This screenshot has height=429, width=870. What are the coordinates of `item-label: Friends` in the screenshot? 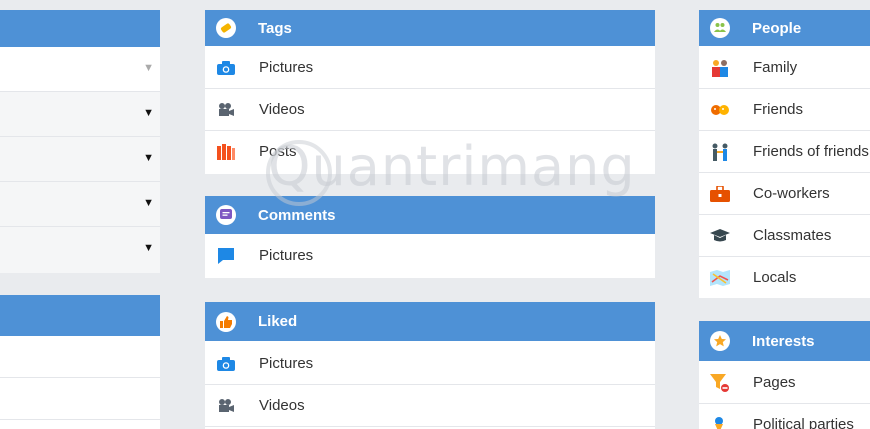 It's located at (778, 109).